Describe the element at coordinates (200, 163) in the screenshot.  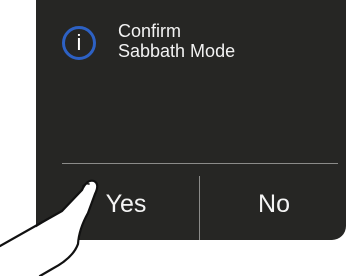
I see `horizontal-divider` at that location.